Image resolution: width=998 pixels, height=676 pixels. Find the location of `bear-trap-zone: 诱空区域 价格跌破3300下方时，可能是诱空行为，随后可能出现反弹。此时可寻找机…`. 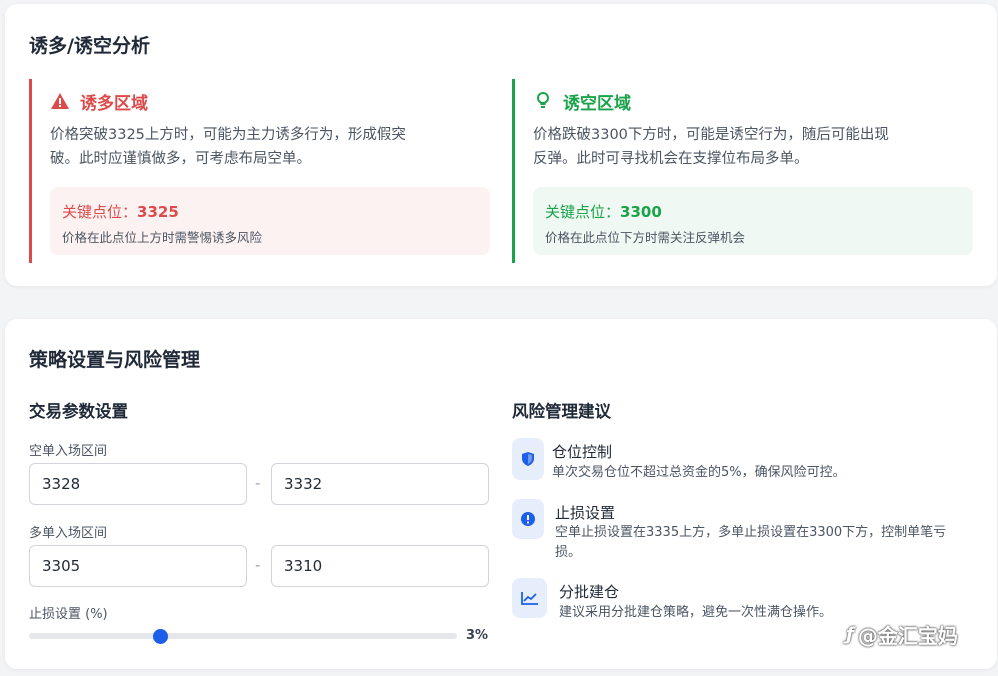

bear-trap-zone: 诱空区域 价格跌破3300下方时，可能是诱空行为，随后可能出现反弹。此时可寻找机… is located at coordinates (743, 171).